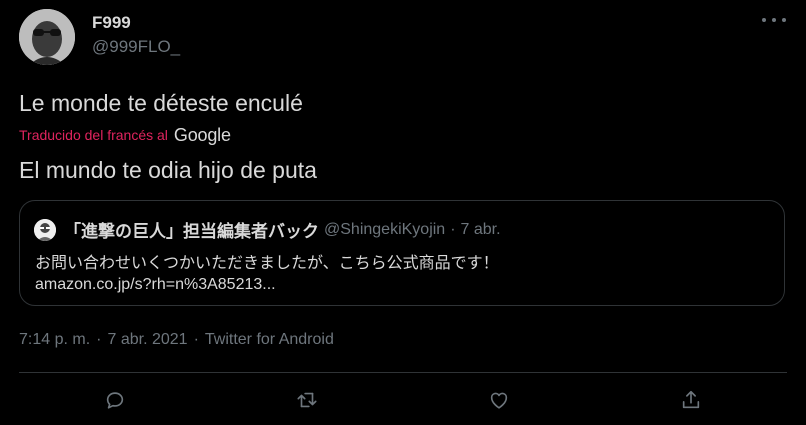  I want to click on like-icon, so click(499, 400).